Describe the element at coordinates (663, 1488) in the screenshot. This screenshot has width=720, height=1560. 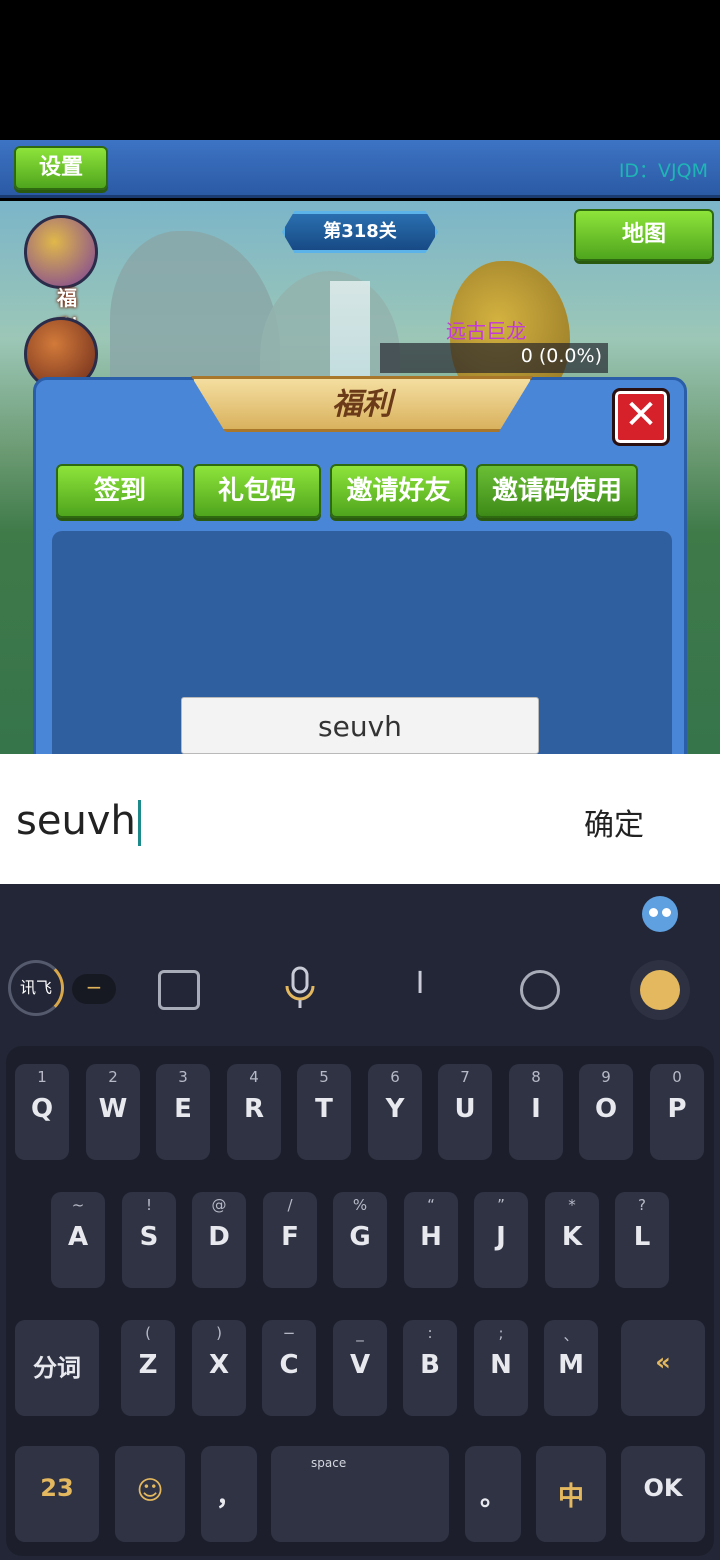
I see `ok-key-label: OK` at that location.